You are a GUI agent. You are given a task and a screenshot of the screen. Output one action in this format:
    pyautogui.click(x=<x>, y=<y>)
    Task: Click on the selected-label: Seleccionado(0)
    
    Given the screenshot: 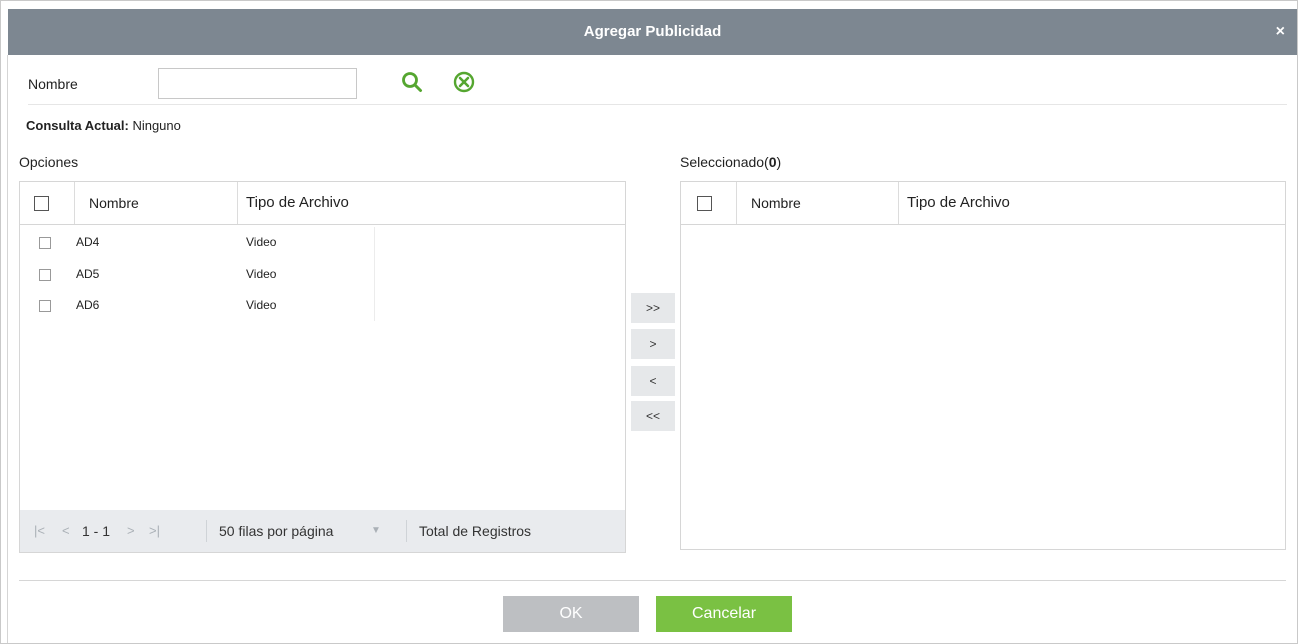 What is the action you would take?
    pyautogui.click(x=730, y=162)
    